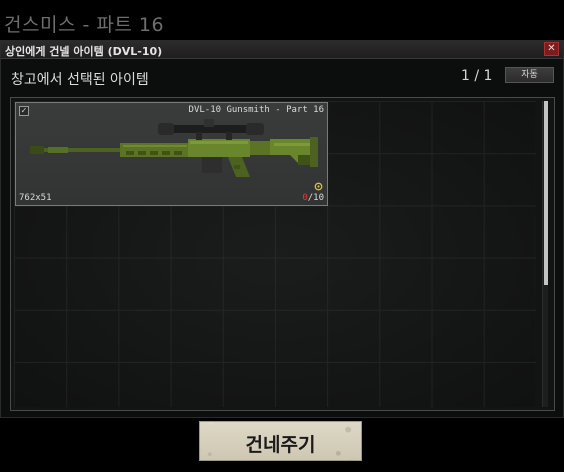 The image size is (564, 472). Describe the element at coordinates (174, 148) in the screenshot. I see `rifle-icon` at that location.